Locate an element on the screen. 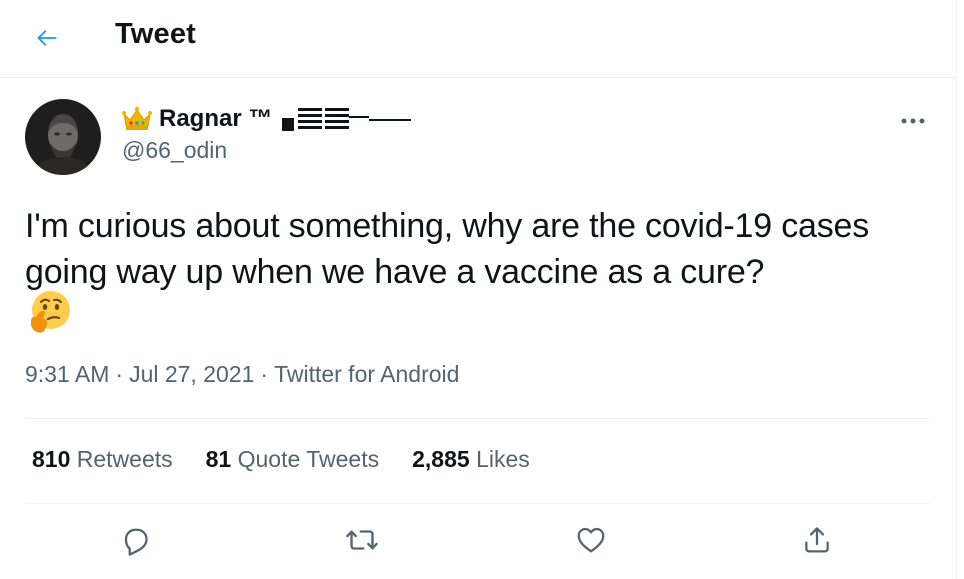 This screenshot has width=964, height=579. retweet-icon is located at coordinates (362, 540).